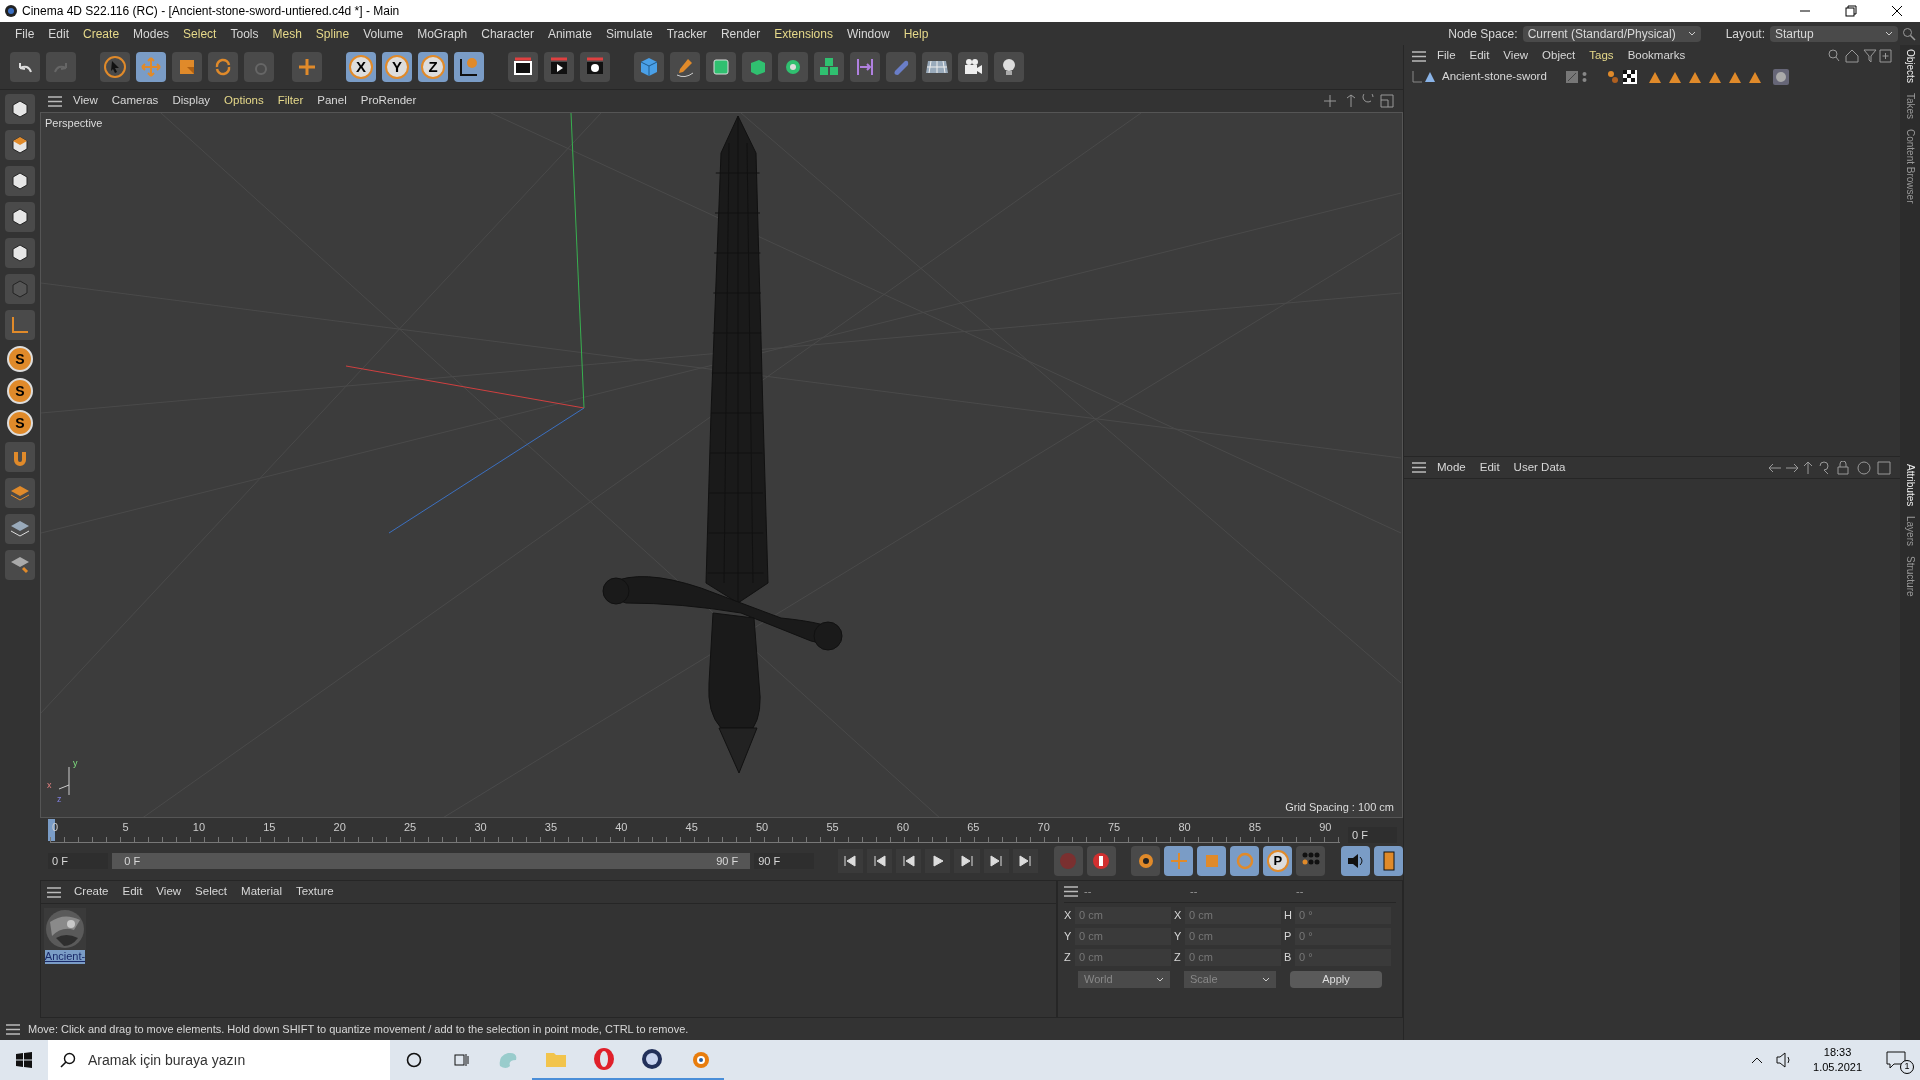 The width and height of the screenshot is (1920, 1080). I want to click on scale-key-button, so click(1212, 861).